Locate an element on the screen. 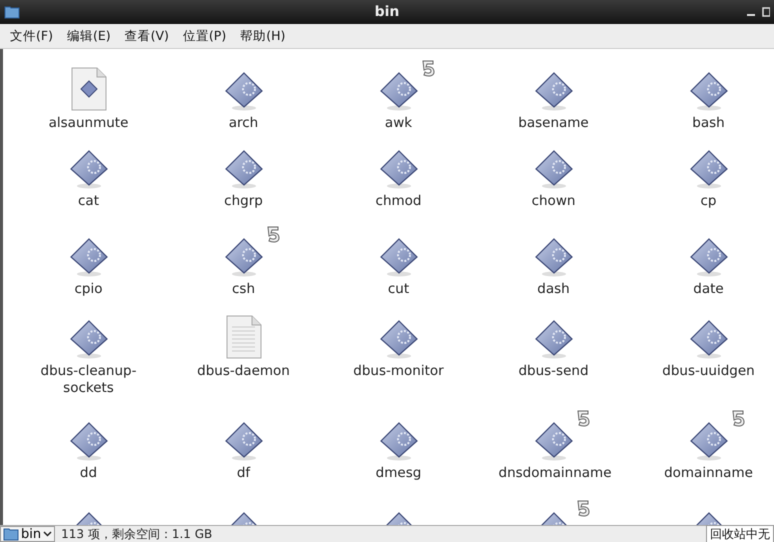 The image size is (774, 542). file-name: dbus-send is located at coordinates (553, 371).